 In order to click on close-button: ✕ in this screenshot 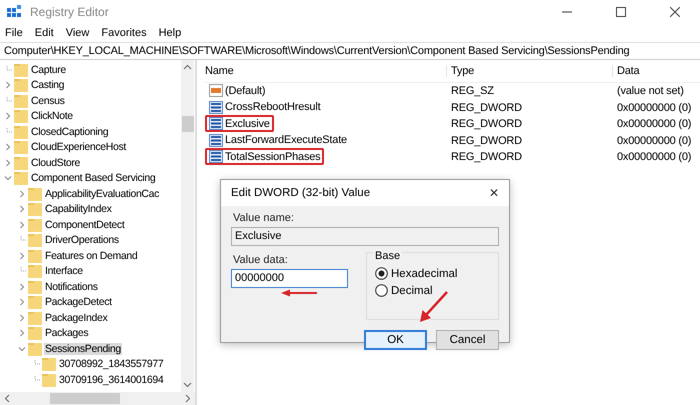, I will do `click(494, 193)`.